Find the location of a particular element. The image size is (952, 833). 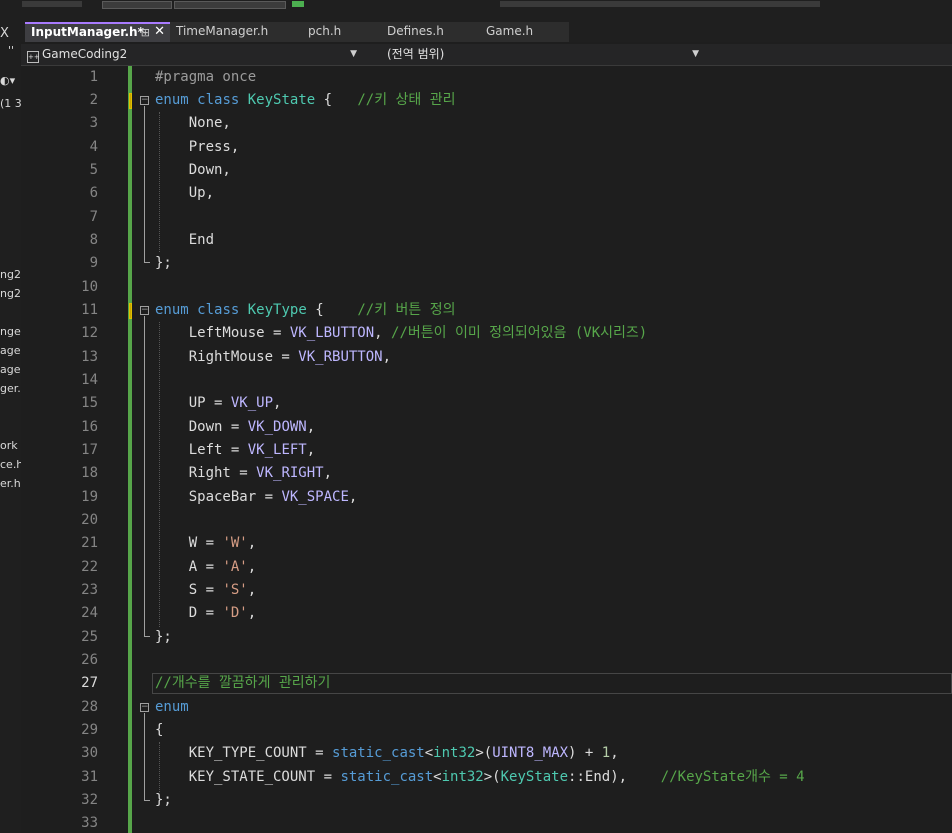

line-number: 32 is located at coordinates (89, 800).